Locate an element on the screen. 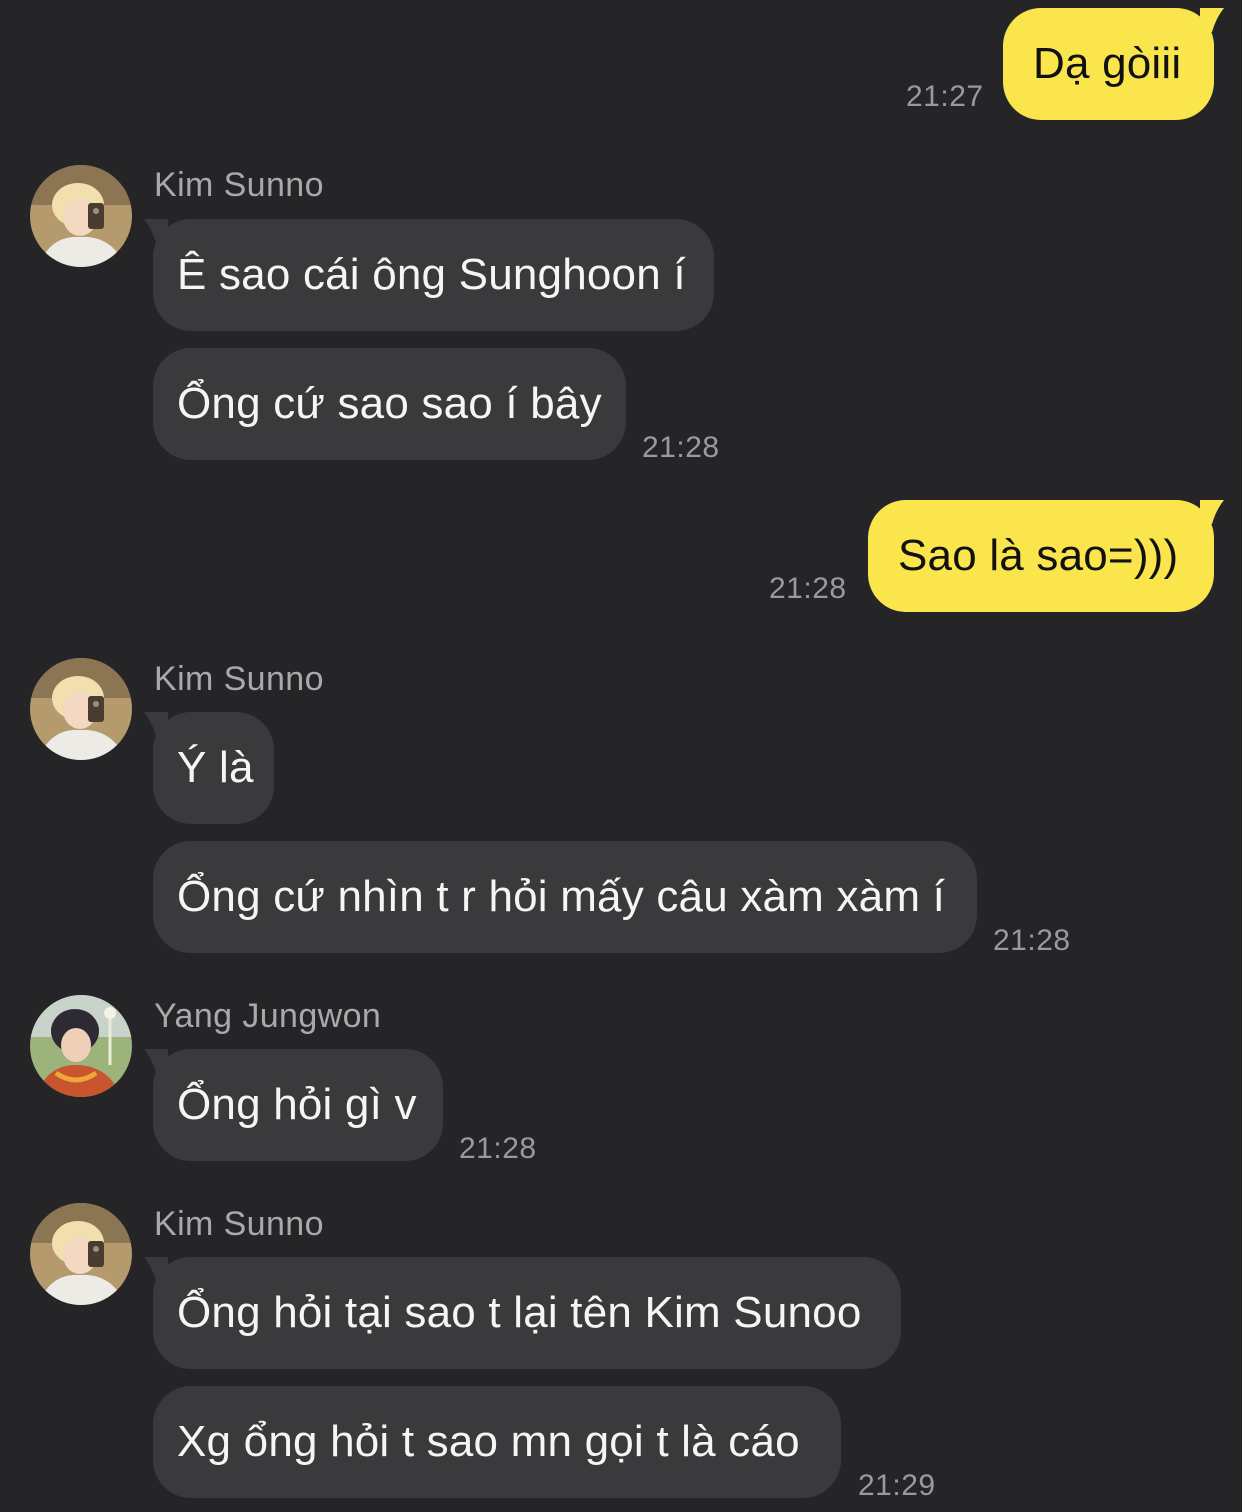 This screenshot has width=1242, height=1512. outgoing-message-bubble: Dạ gòiii is located at coordinates (1108, 64).